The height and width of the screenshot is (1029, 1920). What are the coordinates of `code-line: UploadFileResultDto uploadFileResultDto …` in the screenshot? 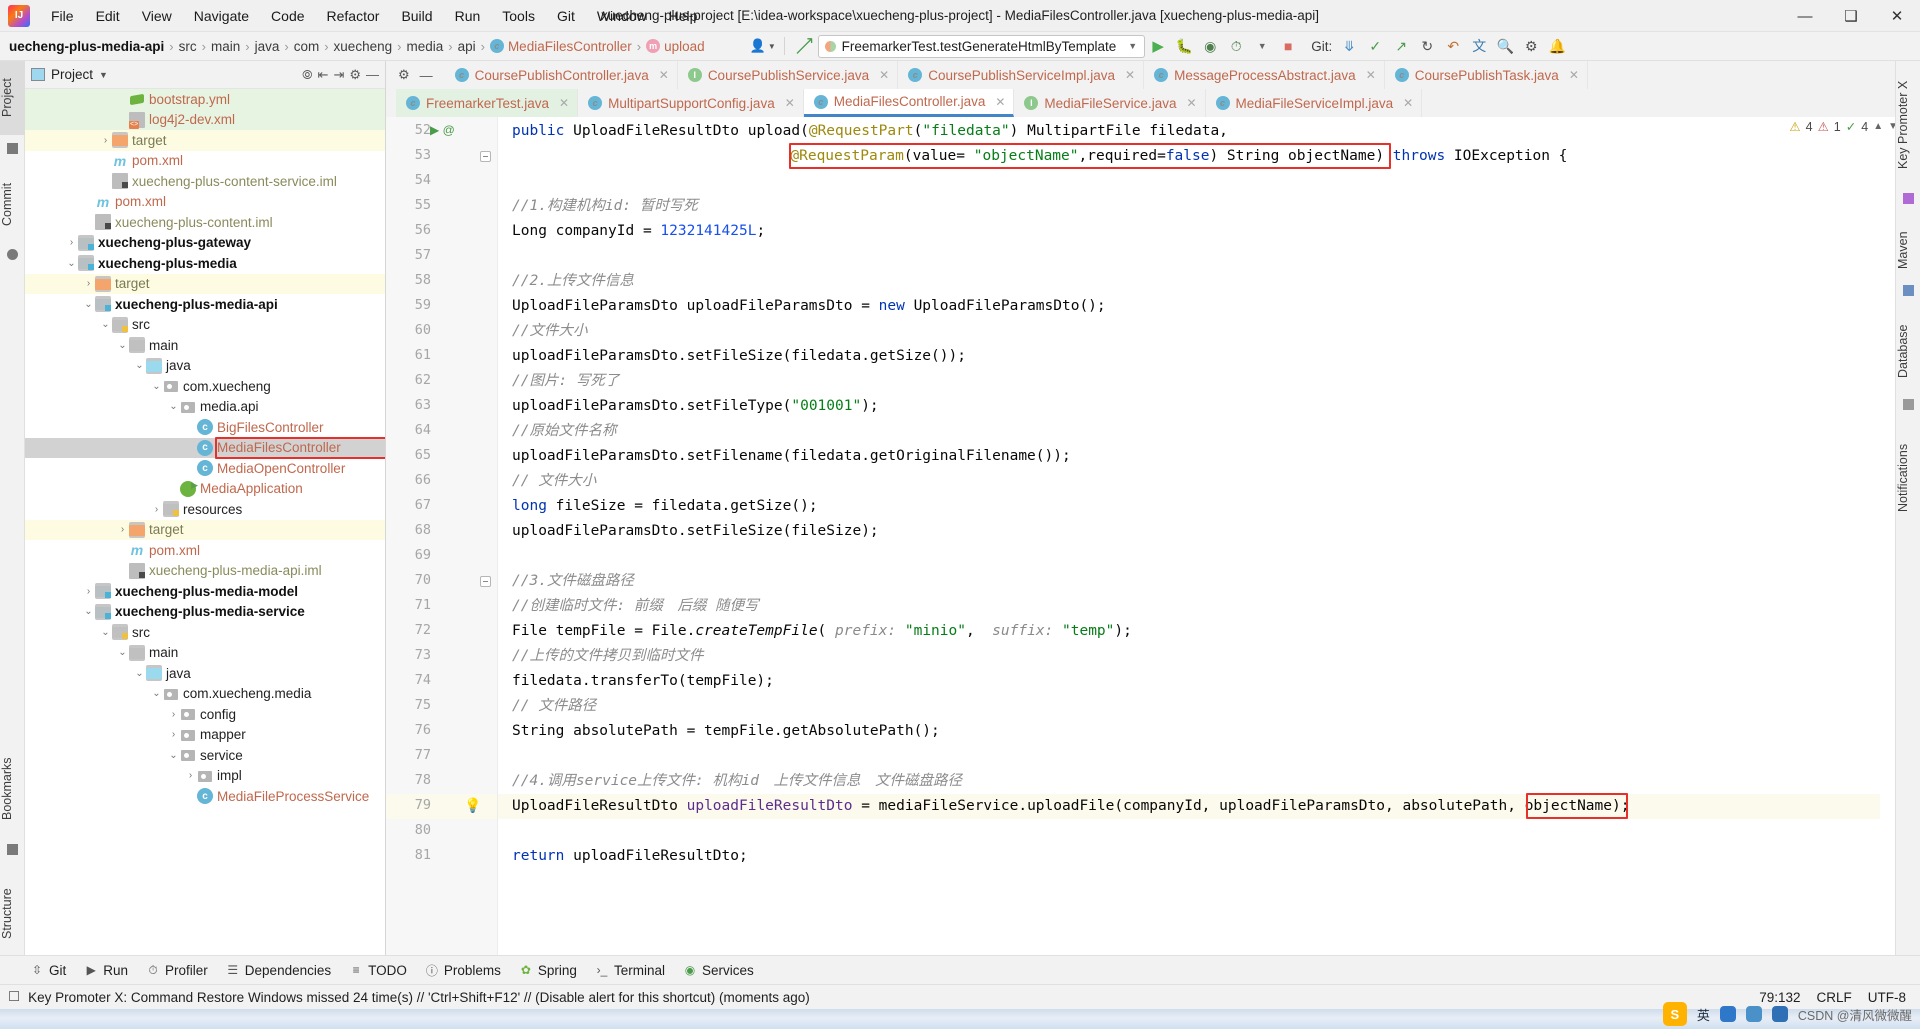 It's located at (1070, 806).